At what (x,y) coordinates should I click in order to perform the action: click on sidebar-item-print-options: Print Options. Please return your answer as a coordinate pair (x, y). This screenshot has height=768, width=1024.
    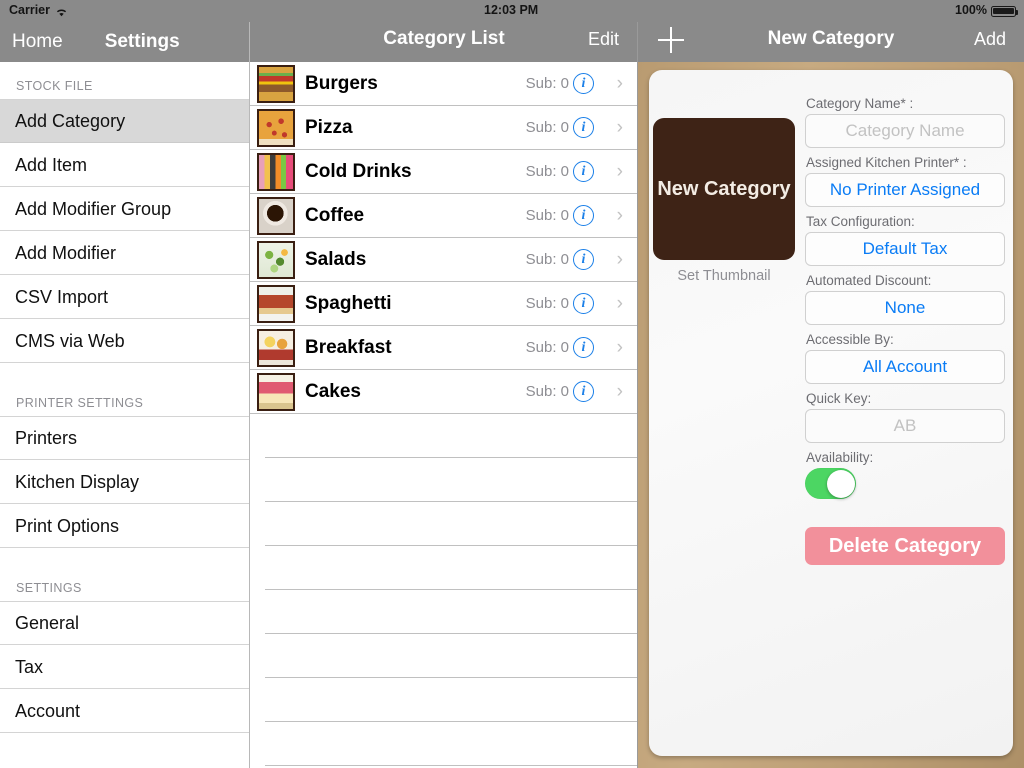
    Looking at the image, I should click on (124, 526).